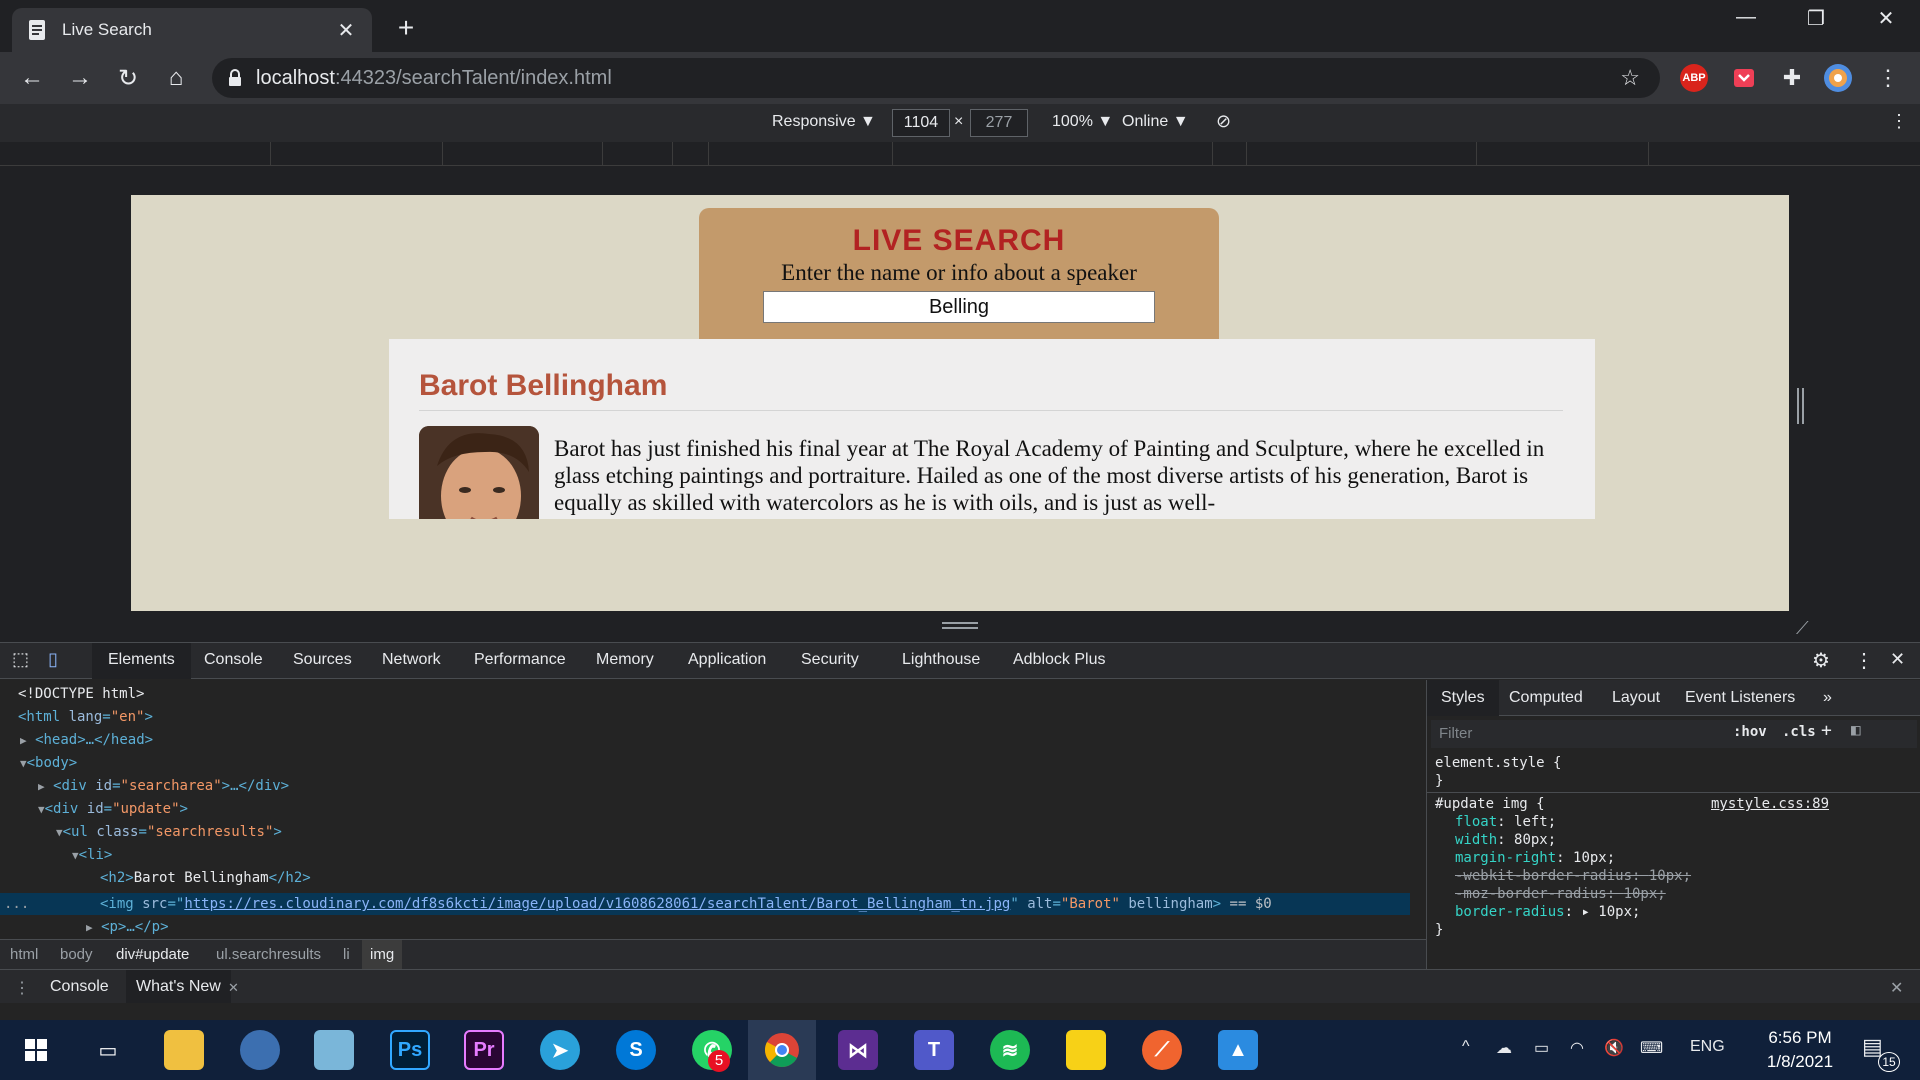 The width and height of the screenshot is (1920, 1080). I want to click on back-icon: ←, so click(32, 78).